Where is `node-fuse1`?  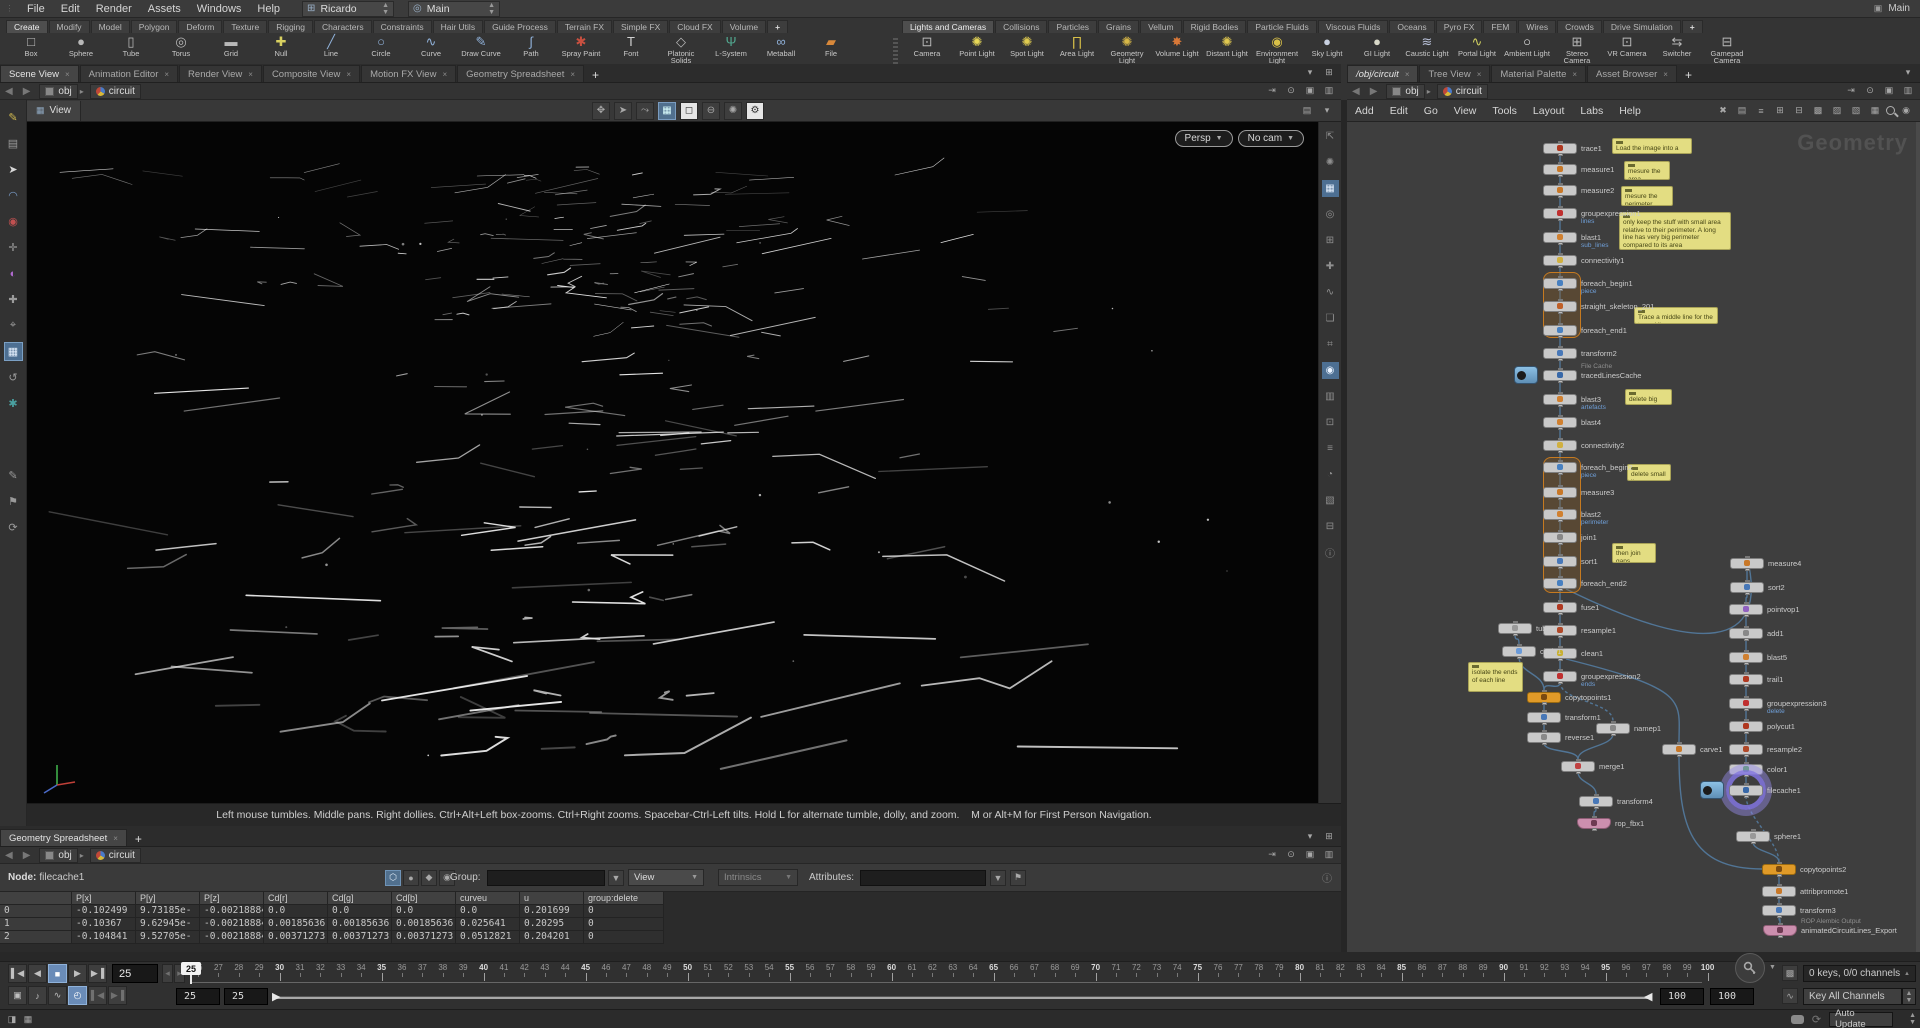 node-fuse1 is located at coordinates (1560, 607).